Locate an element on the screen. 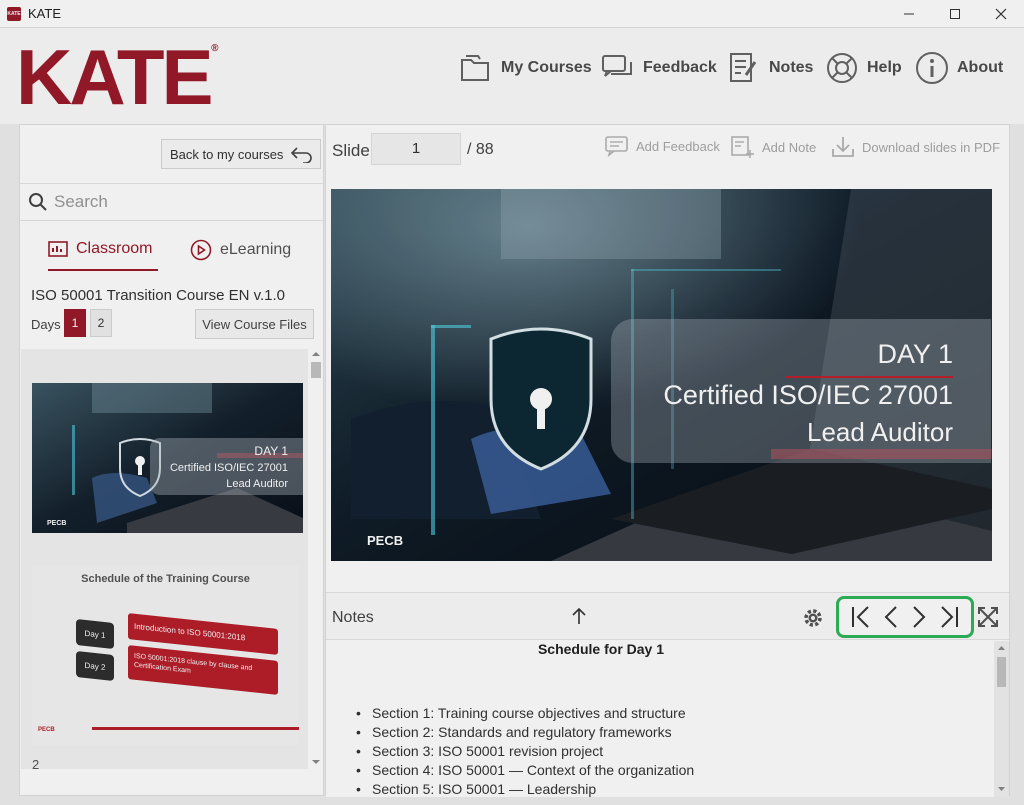 The width and height of the screenshot is (1024, 805). notes-label: Notes is located at coordinates (353, 617).